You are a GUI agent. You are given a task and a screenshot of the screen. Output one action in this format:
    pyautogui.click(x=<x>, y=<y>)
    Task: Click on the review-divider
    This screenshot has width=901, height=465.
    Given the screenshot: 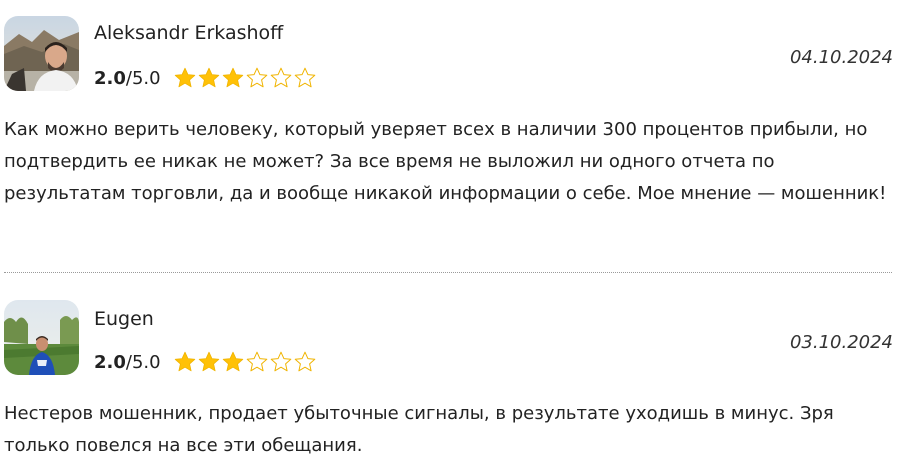 What is the action you would take?
    pyautogui.click(x=448, y=272)
    